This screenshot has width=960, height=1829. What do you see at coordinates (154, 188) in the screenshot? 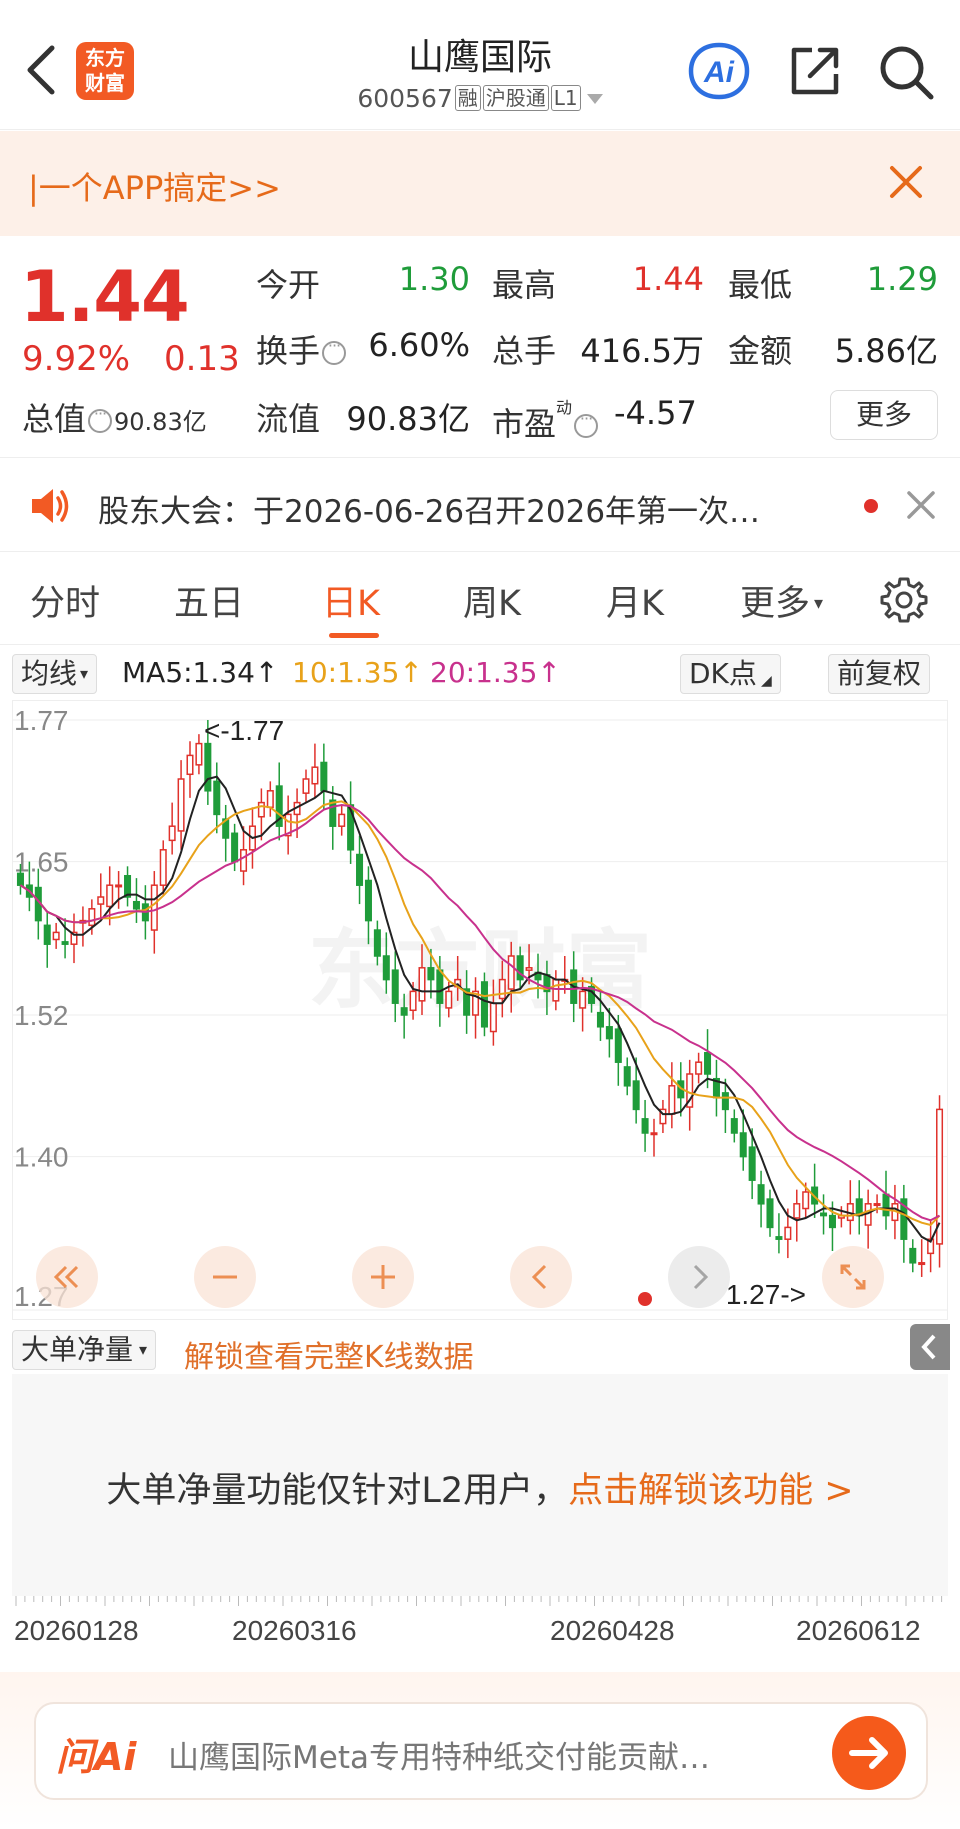
I see `promo-text: |一个APP搞定>>` at bounding box center [154, 188].